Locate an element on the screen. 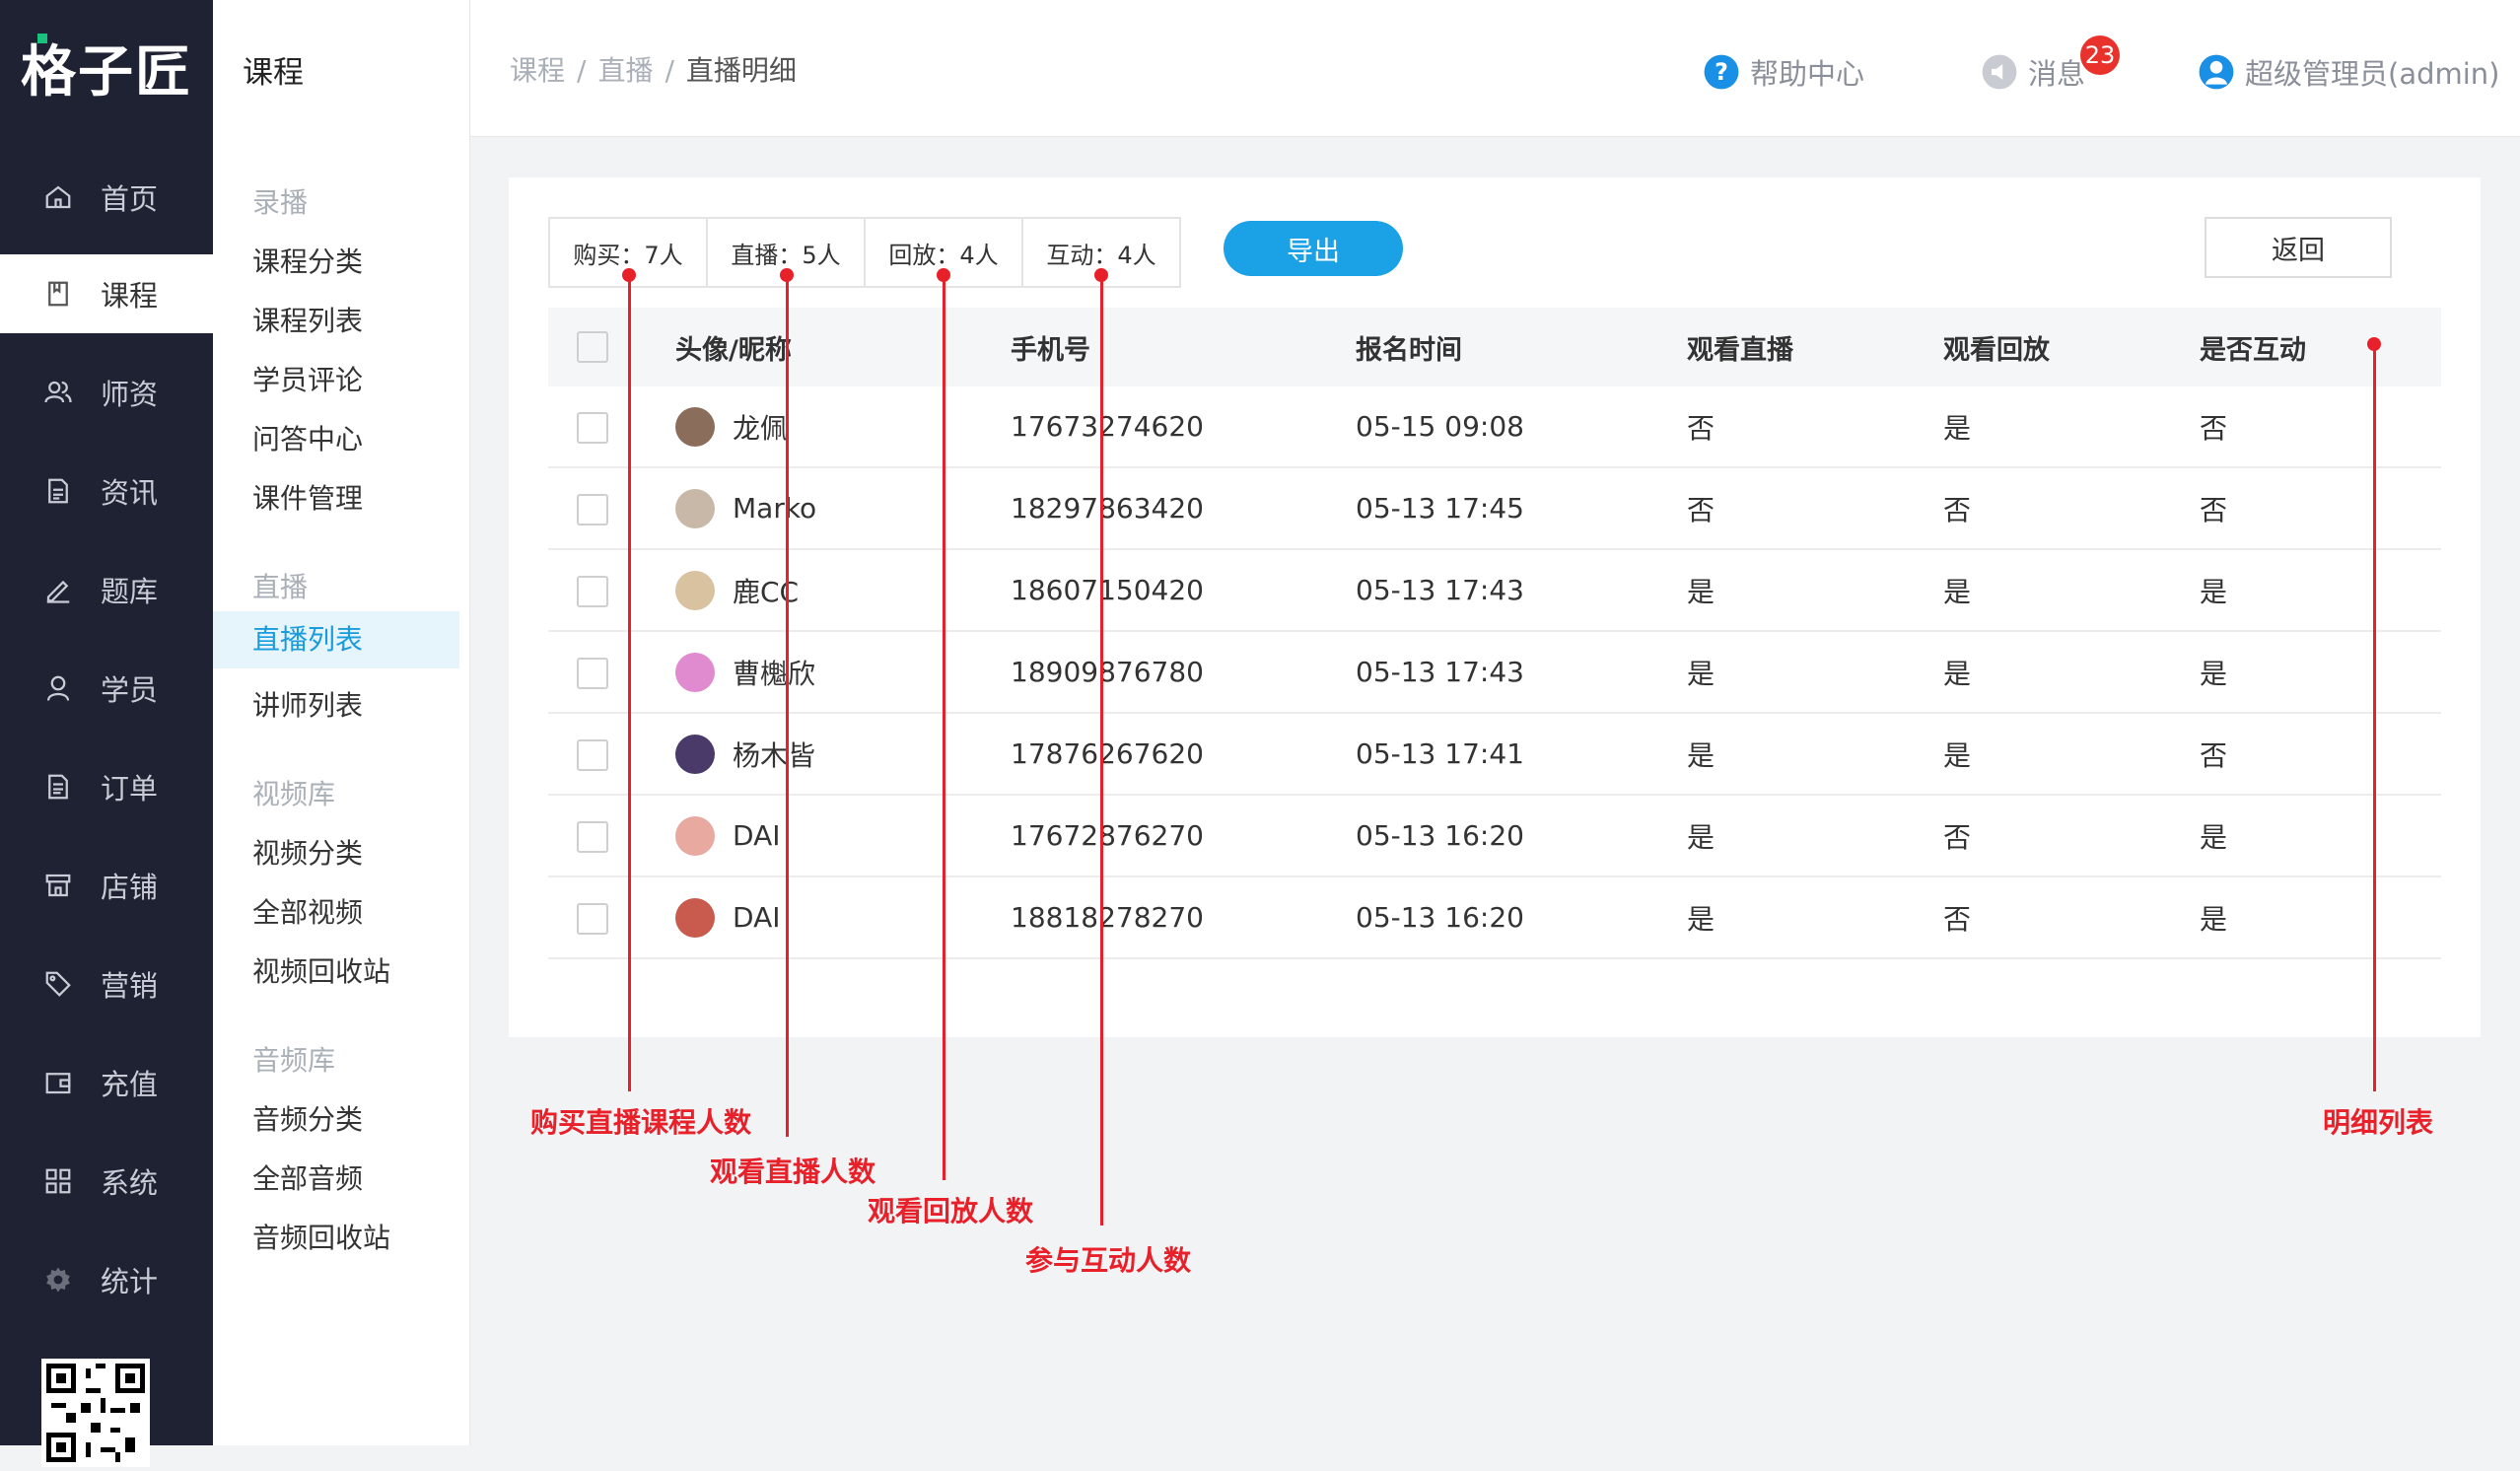 This screenshot has height=1471, width=2520. nav-item-teachers: 师资 is located at coordinates (106, 392).